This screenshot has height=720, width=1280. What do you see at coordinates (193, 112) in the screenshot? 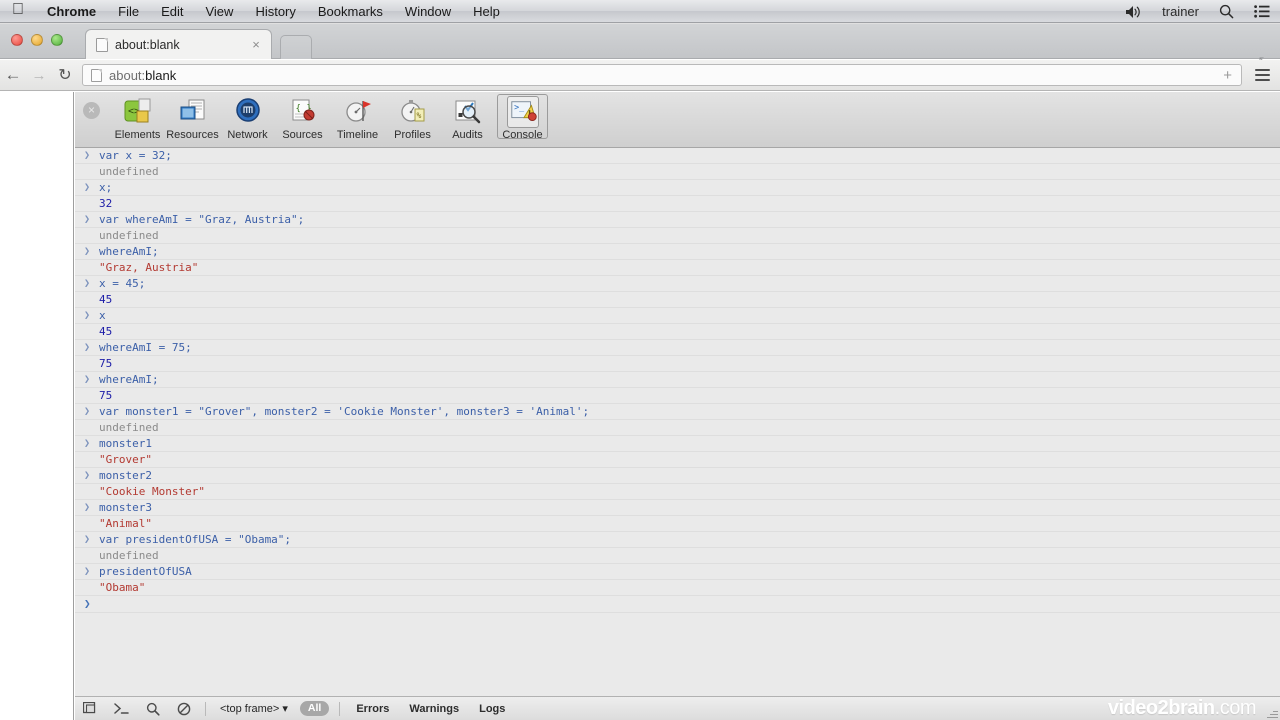
I see `resources-icon` at bounding box center [193, 112].